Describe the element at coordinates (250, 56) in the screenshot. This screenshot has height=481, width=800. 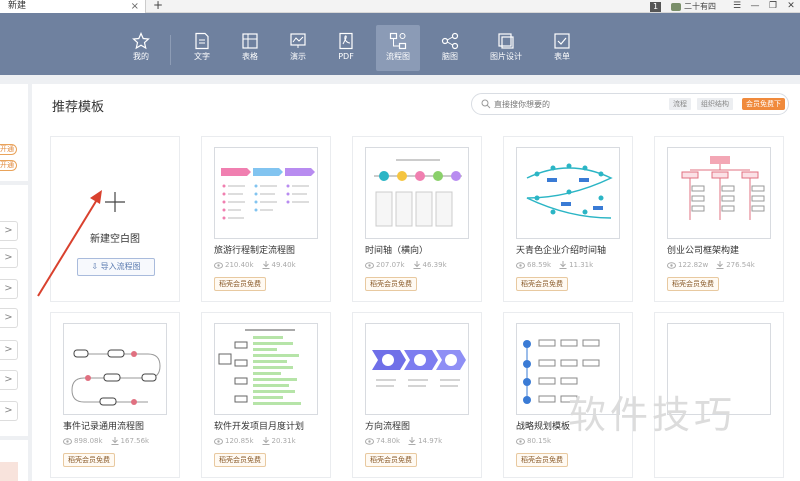
I see `tool-label: 表格` at that location.